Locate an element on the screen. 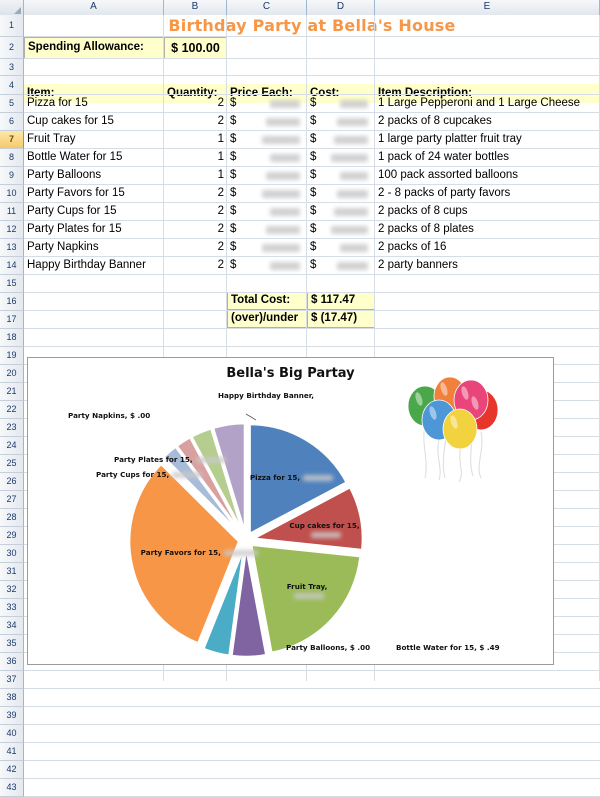 This screenshot has width=600, height=797. row-header-11: 11 is located at coordinates (12, 212).